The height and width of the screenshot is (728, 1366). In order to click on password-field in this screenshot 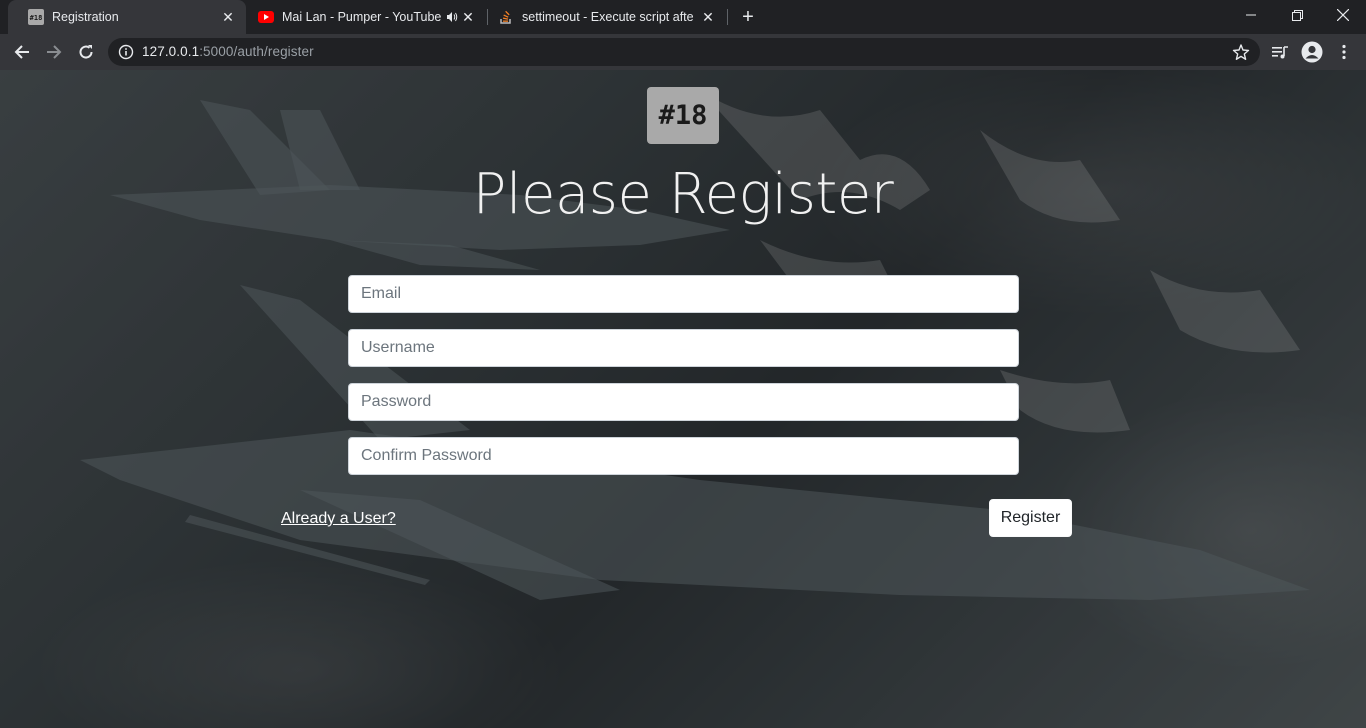, I will do `click(683, 402)`.